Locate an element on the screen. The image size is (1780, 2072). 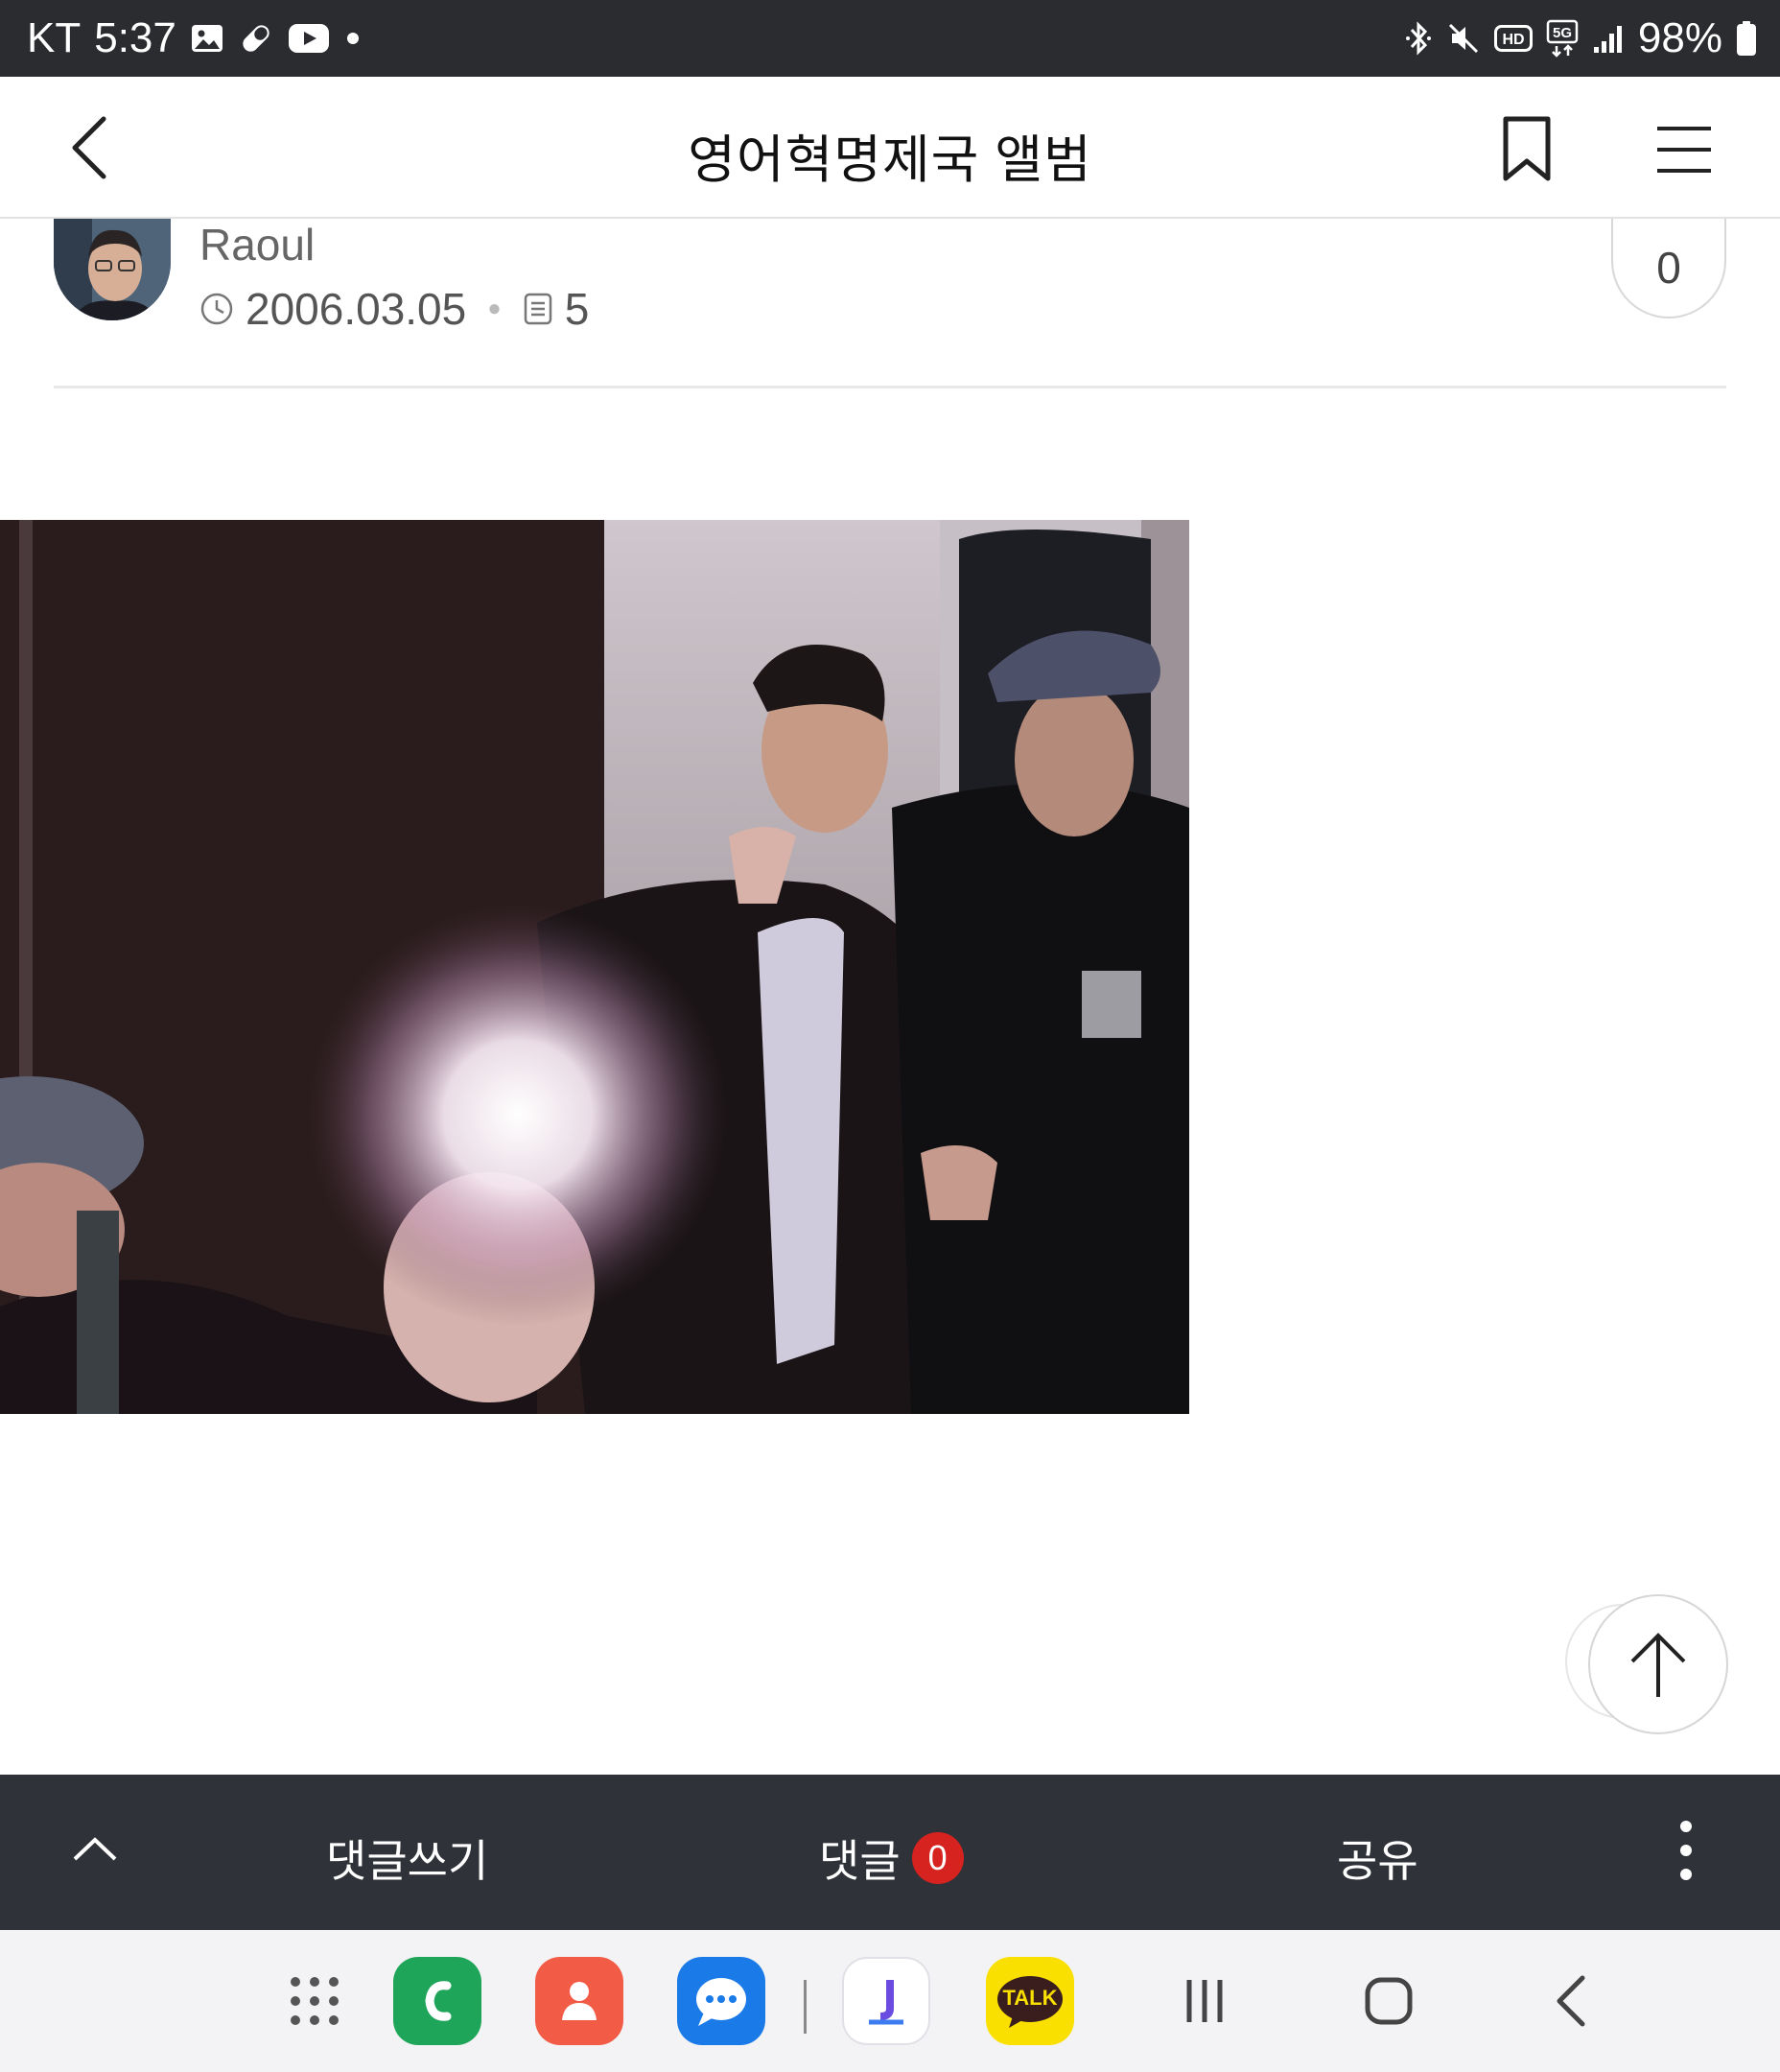
share-button: 공유 is located at coordinates (1377, 1858).